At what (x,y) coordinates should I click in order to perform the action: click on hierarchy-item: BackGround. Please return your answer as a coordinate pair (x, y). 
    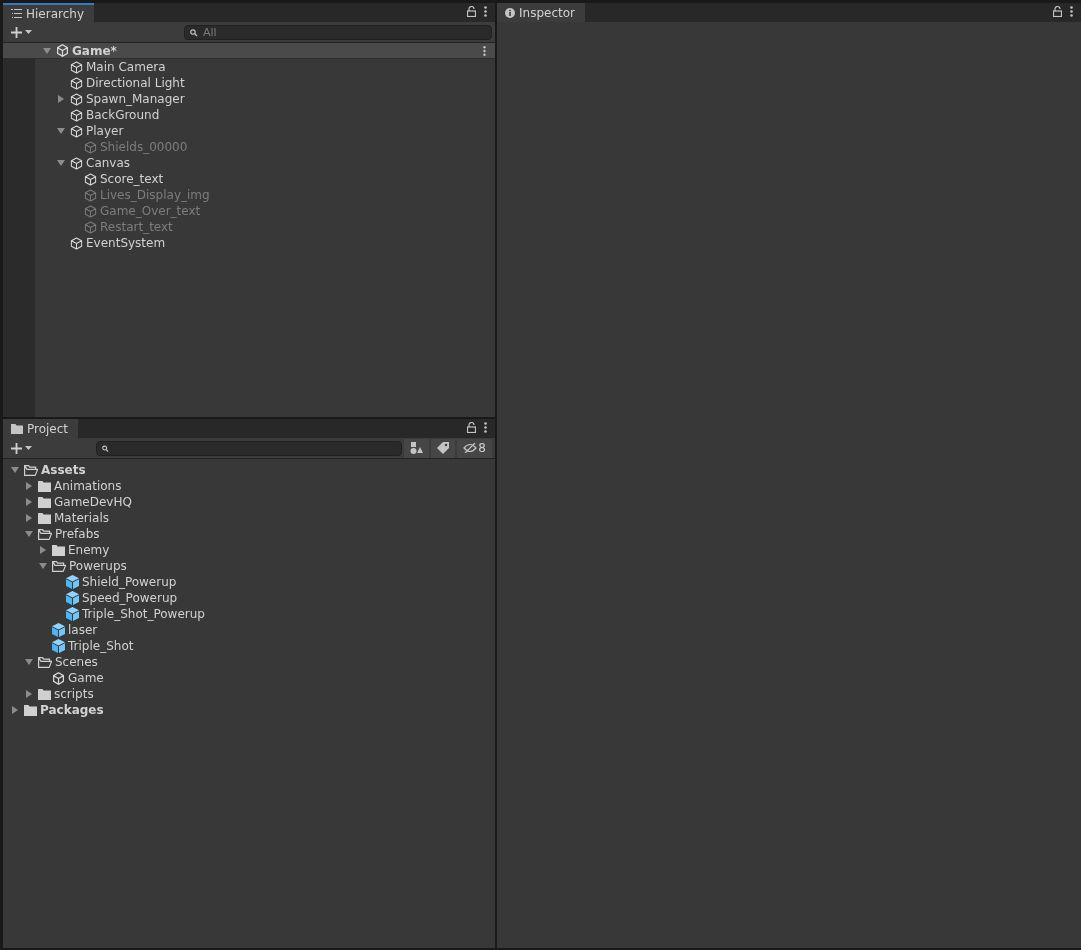
    Looking at the image, I should click on (268, 115).